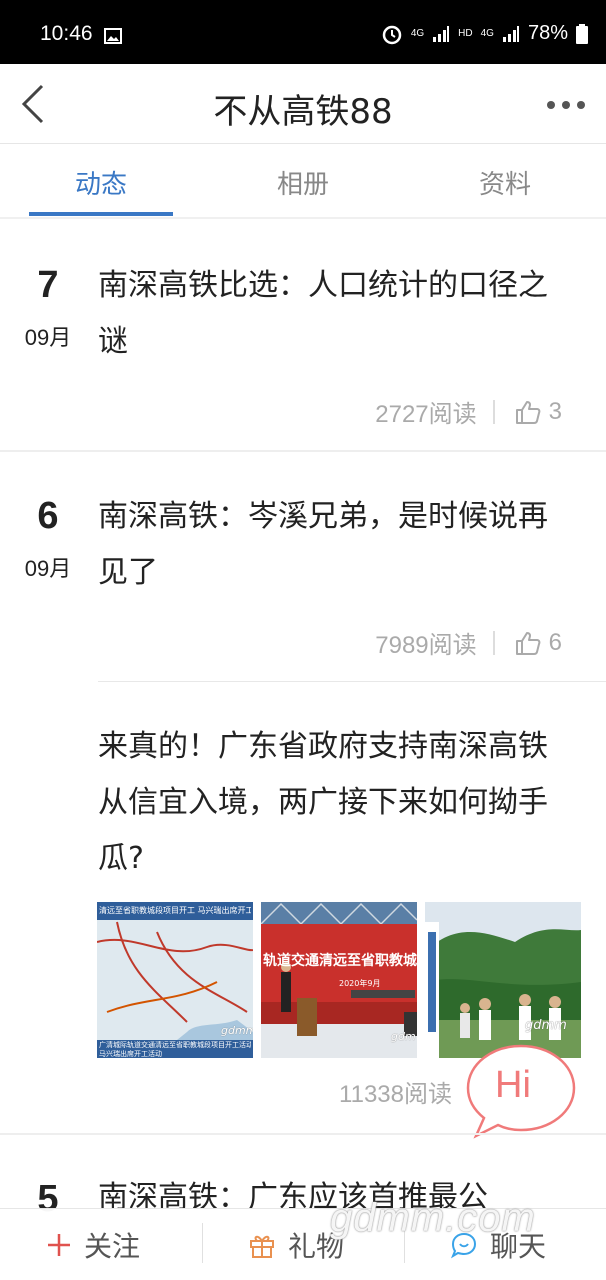 Image resolution: width=606 pixels, height=1280 pixels. Describe the element at coordinates (392, 34) in the screenshot. I see `alarm-icon` at that location.